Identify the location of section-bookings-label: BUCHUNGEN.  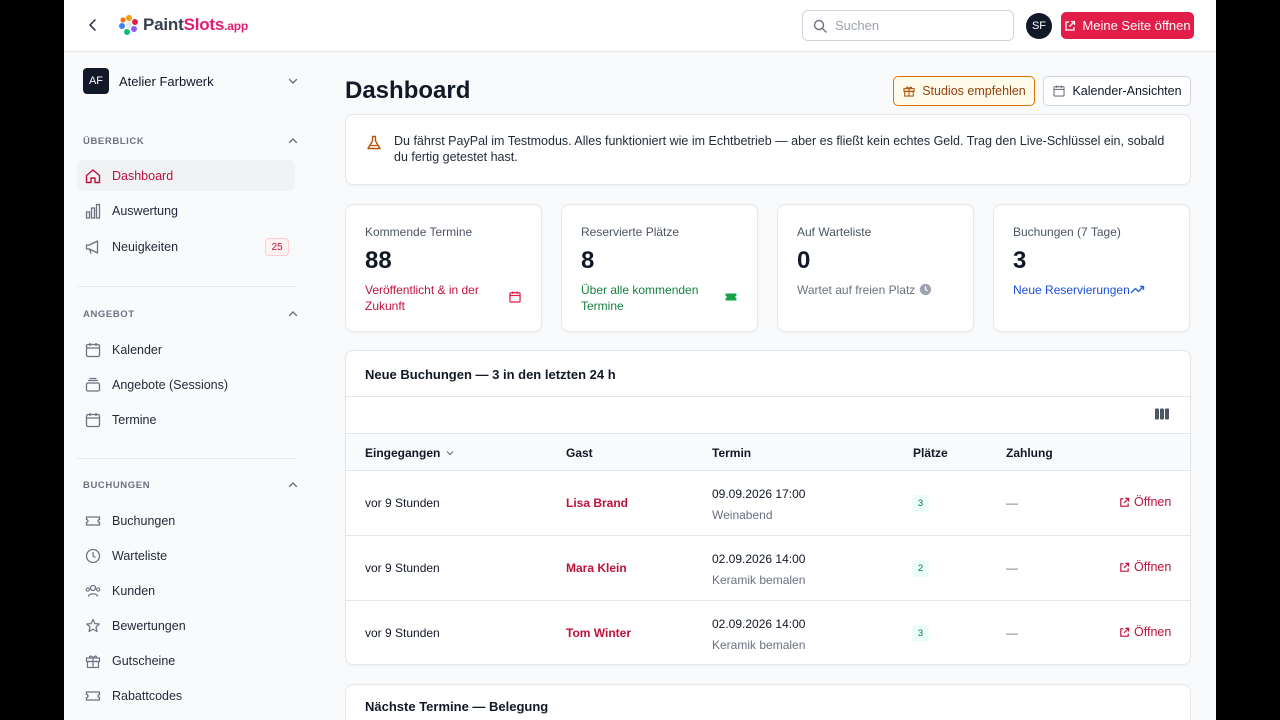
(117, 485).